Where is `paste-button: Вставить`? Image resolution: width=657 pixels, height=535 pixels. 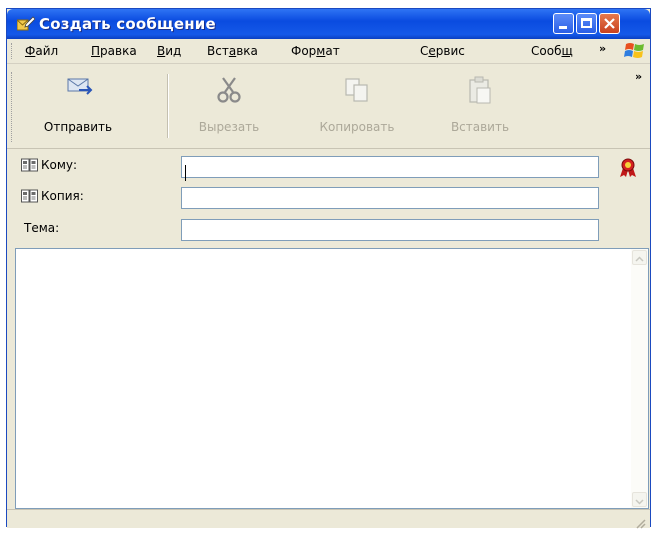
paste-button: Вставить is located at coordinates (480, 104).